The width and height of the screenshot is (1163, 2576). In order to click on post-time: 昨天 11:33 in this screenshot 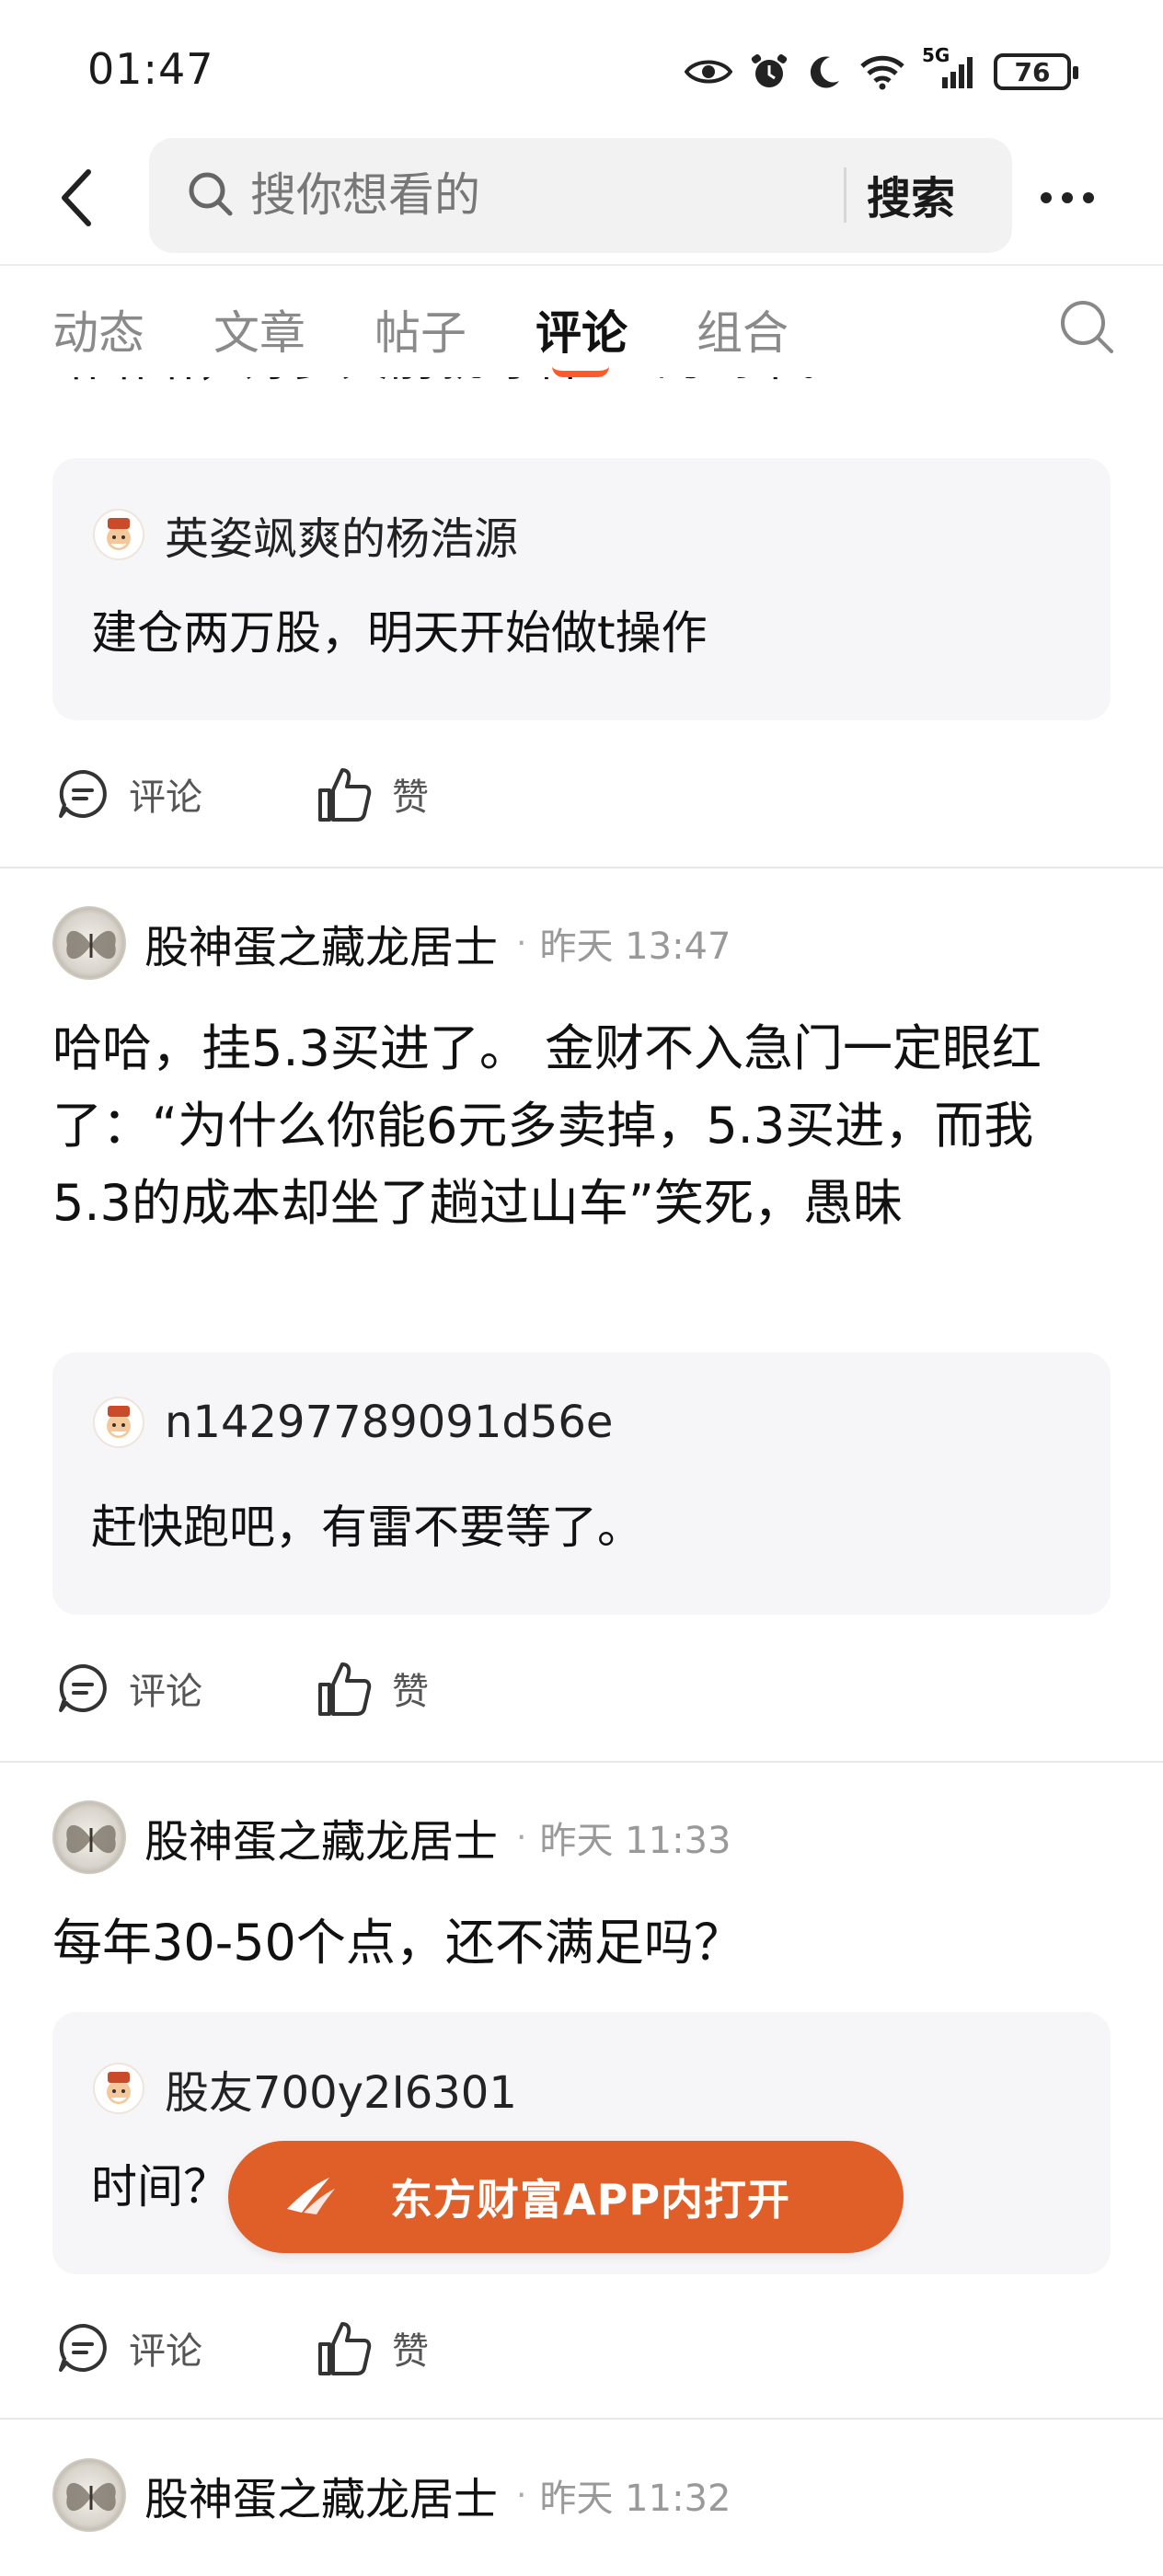, I will do `click(635, 1841)`.